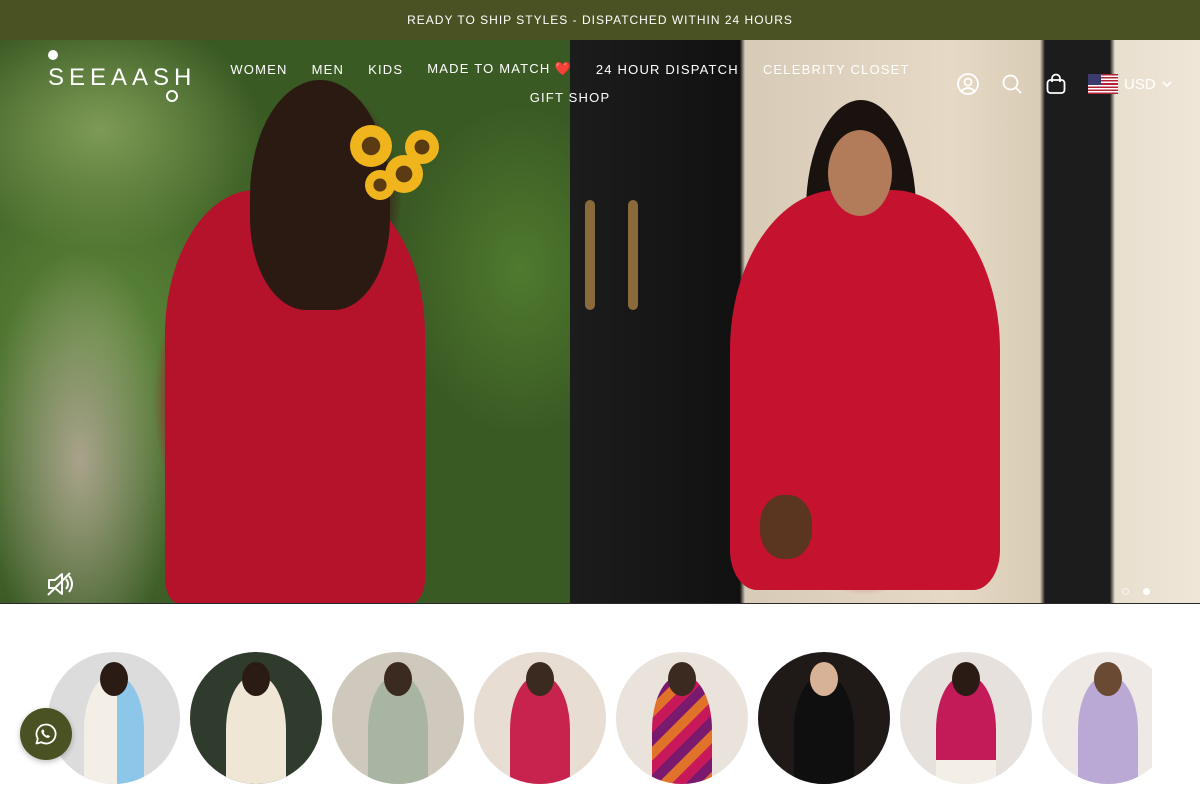 The width and height of the screenshot is (1200, 800). What do you see at coordinates (398, 679) in the screenshot?
I see `category-3-model` at bounding box center [398, 679].